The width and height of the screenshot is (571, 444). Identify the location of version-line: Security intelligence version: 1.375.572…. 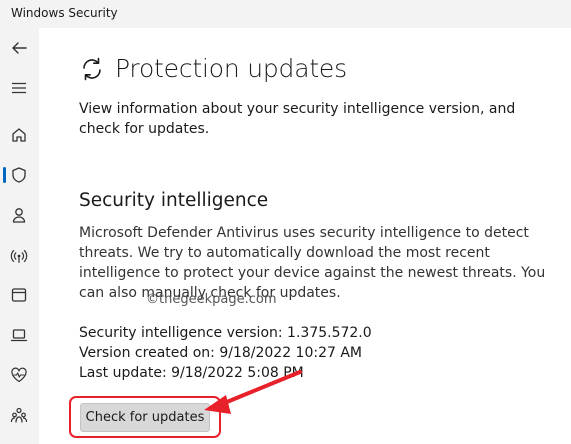
(225, 333).